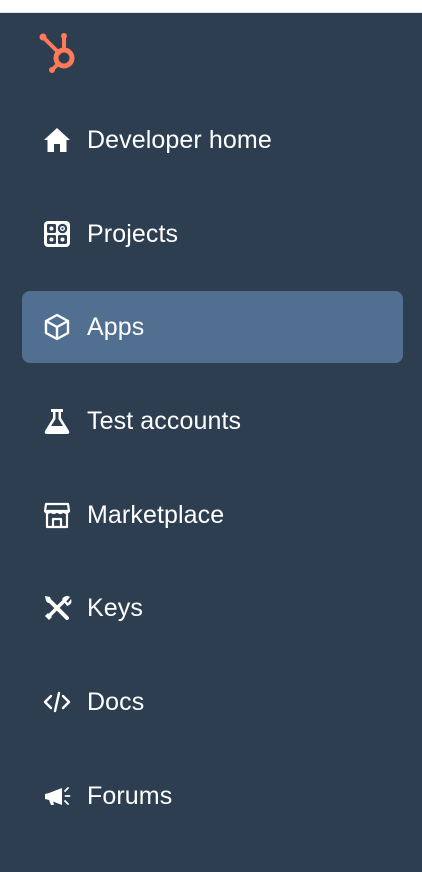  What do you see at coordinates (130, 795) in the screenshot?
I see `nav-label-forums: Forums` at bounding box center [130, 795].